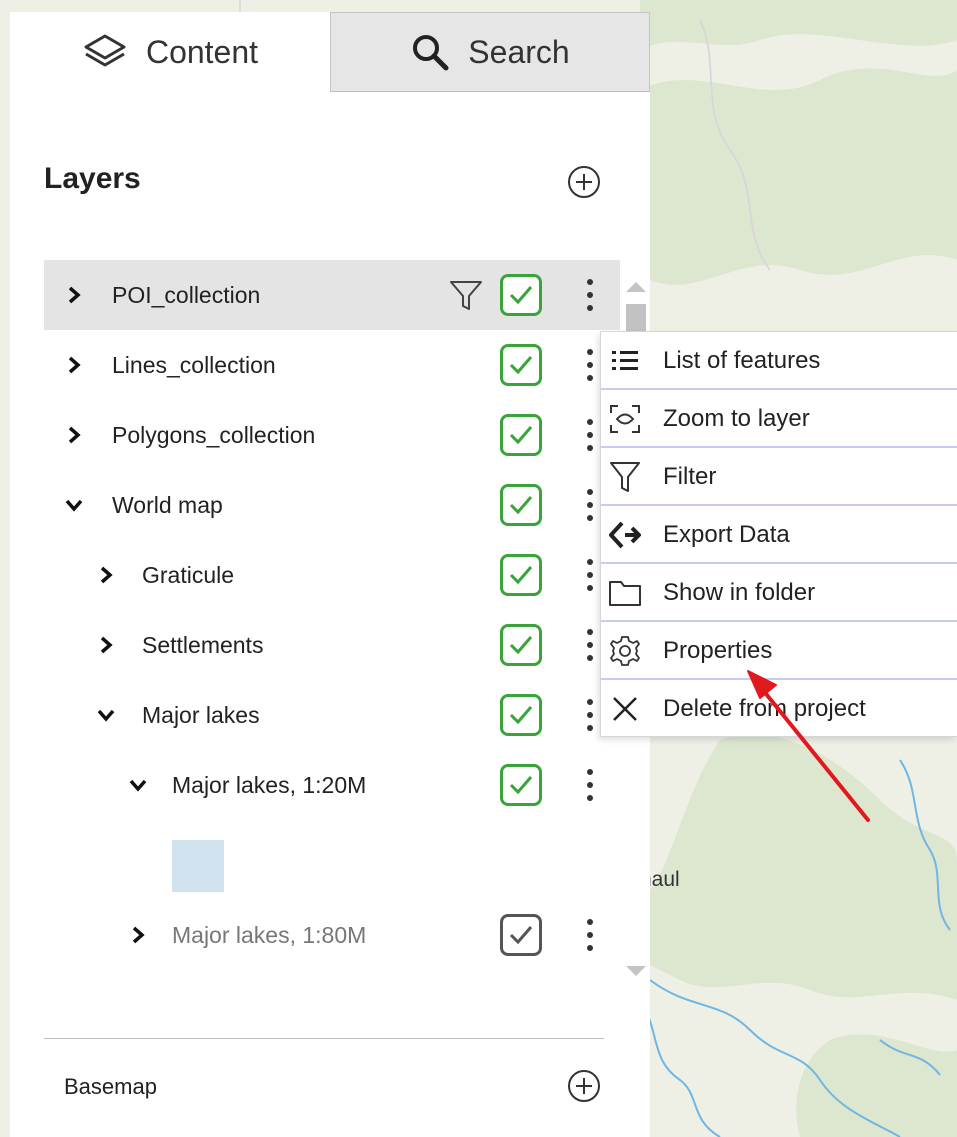 The image size is (957, 1137). Describe the element at coordinates (625, 419) in the screenshot. I see `zoom-extent-icon` at that location.